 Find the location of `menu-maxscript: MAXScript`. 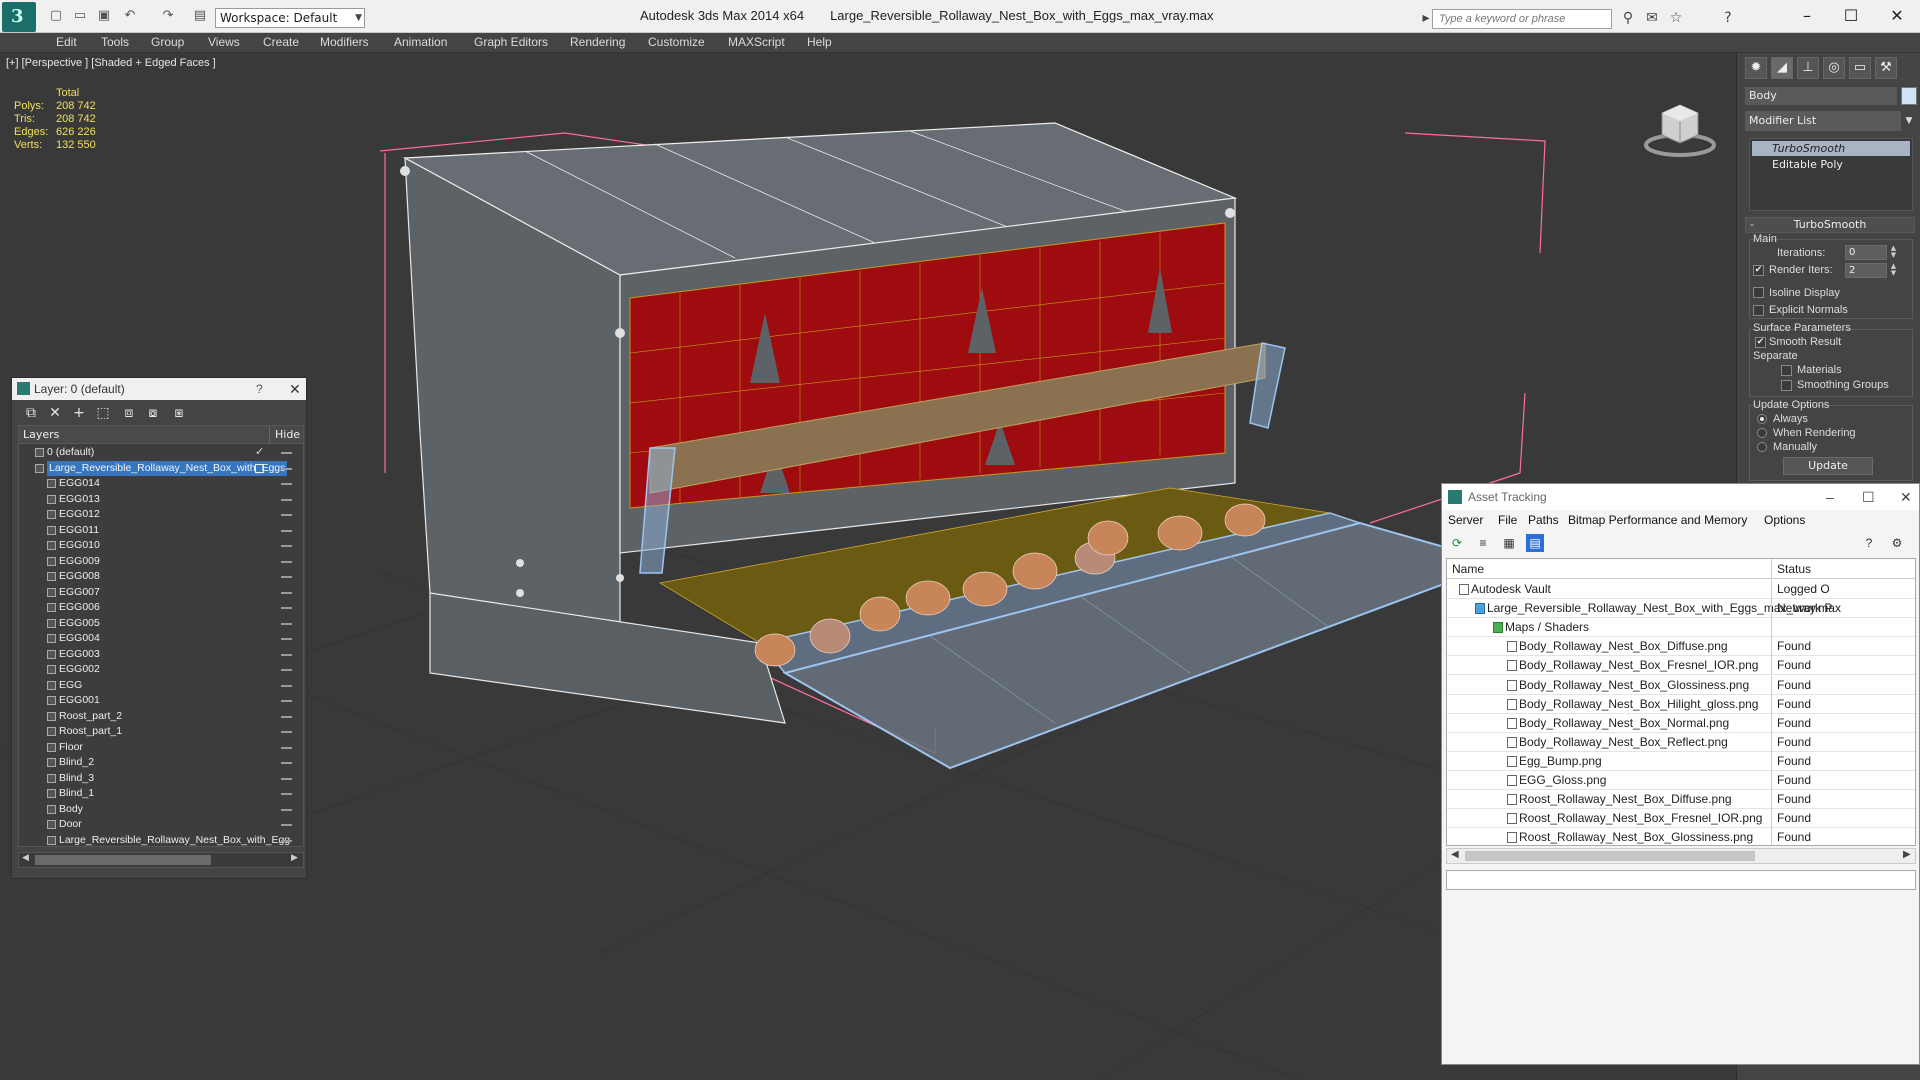

menu-maxscript: MAXScript is located at coordinates (756, 42).